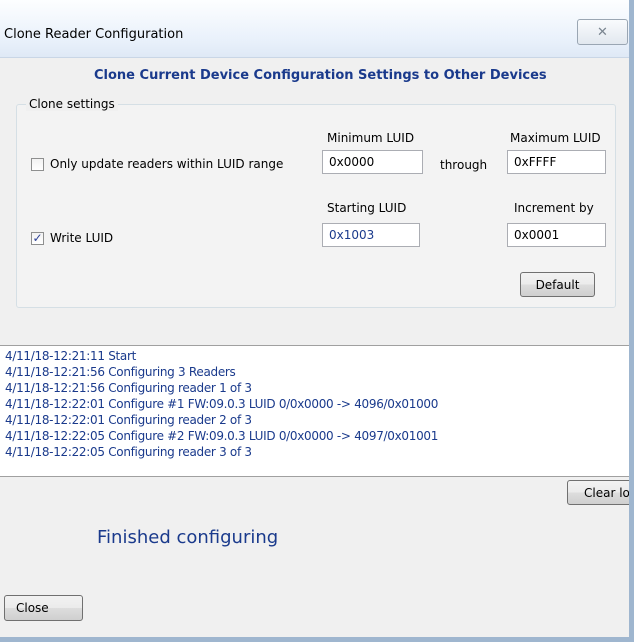 This screenshot has height=642, width=634. Describe the element at coordinates (120, 372) in the screenshot. I see `log-line: 4/11/18-12:21:56 Configuring 3 Readers` at that location.